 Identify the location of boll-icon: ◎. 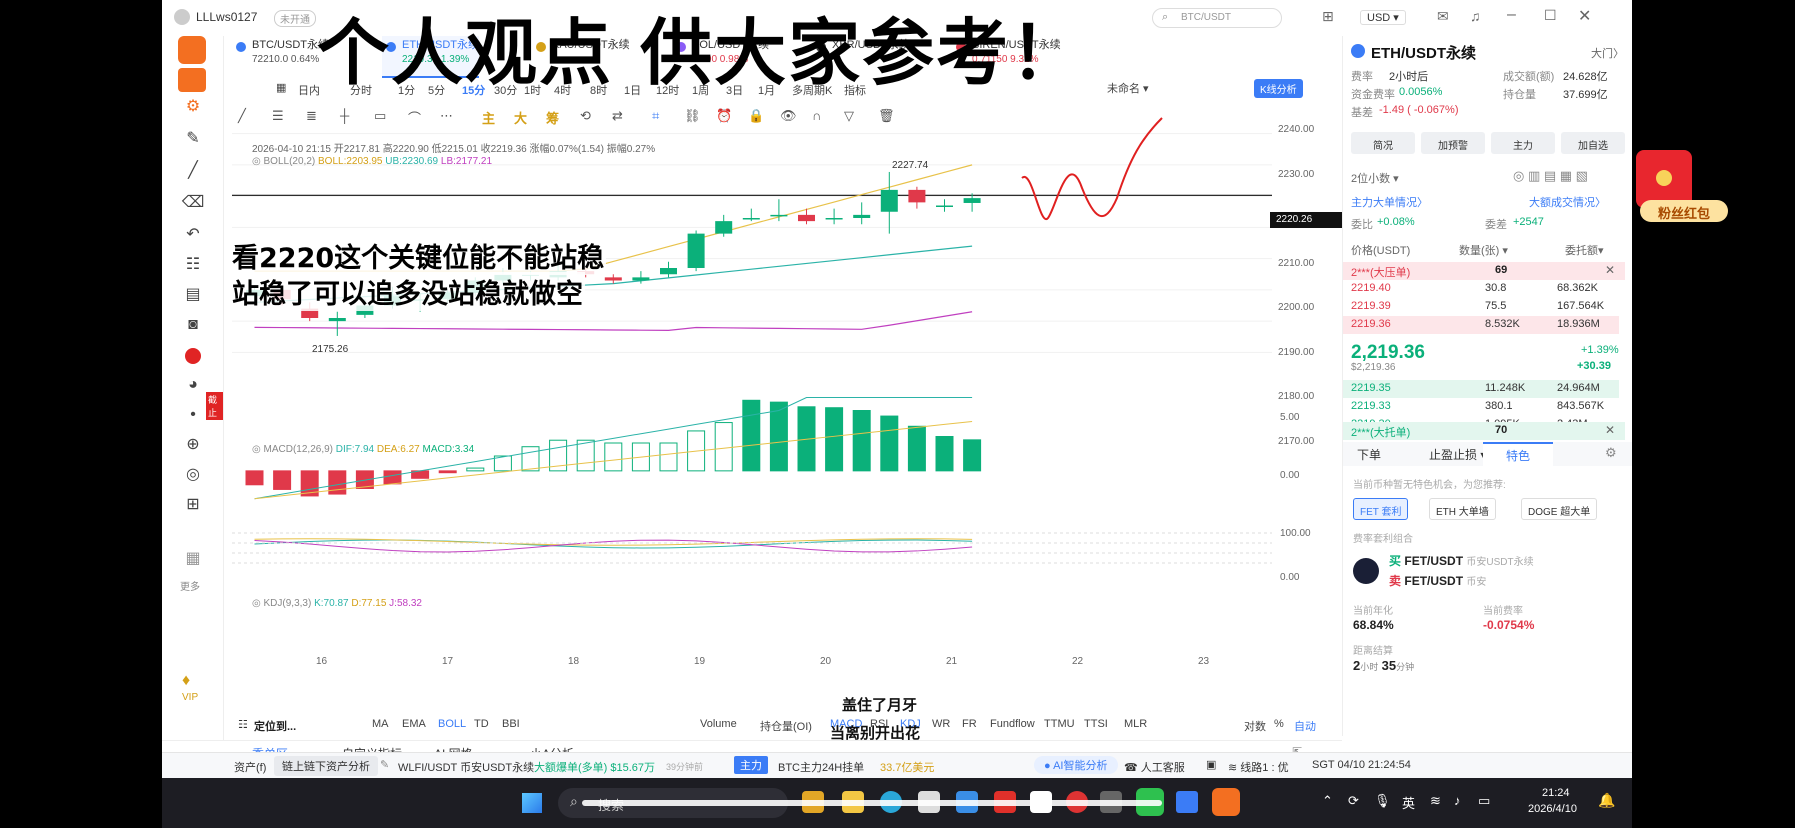
(256, 161).